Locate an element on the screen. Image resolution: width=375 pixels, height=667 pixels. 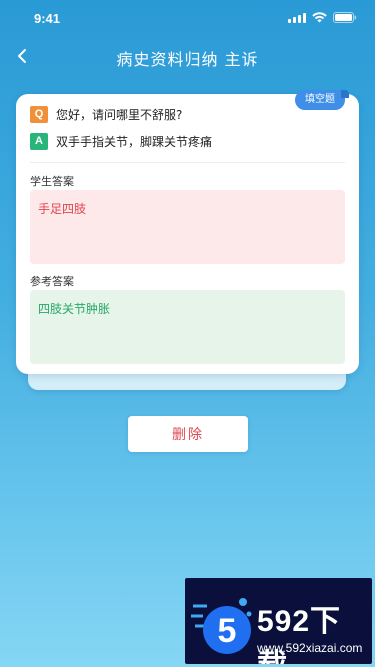
student-answer-label: 学生答案 is located at coordinates (52, 181).